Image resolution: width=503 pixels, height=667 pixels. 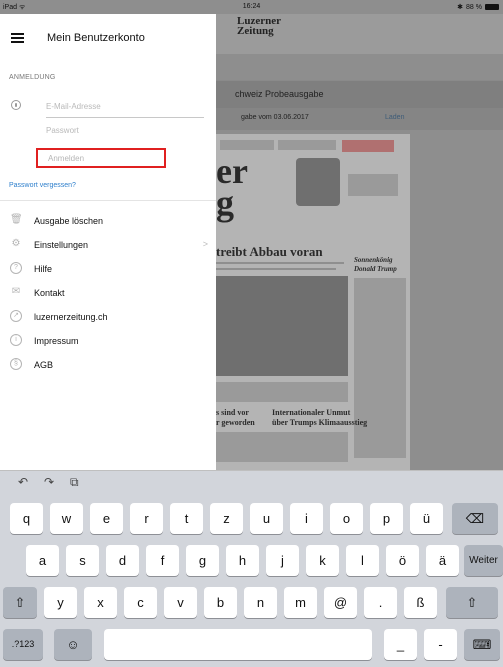 I want to click on key: ß, so click(x=420, y=602).